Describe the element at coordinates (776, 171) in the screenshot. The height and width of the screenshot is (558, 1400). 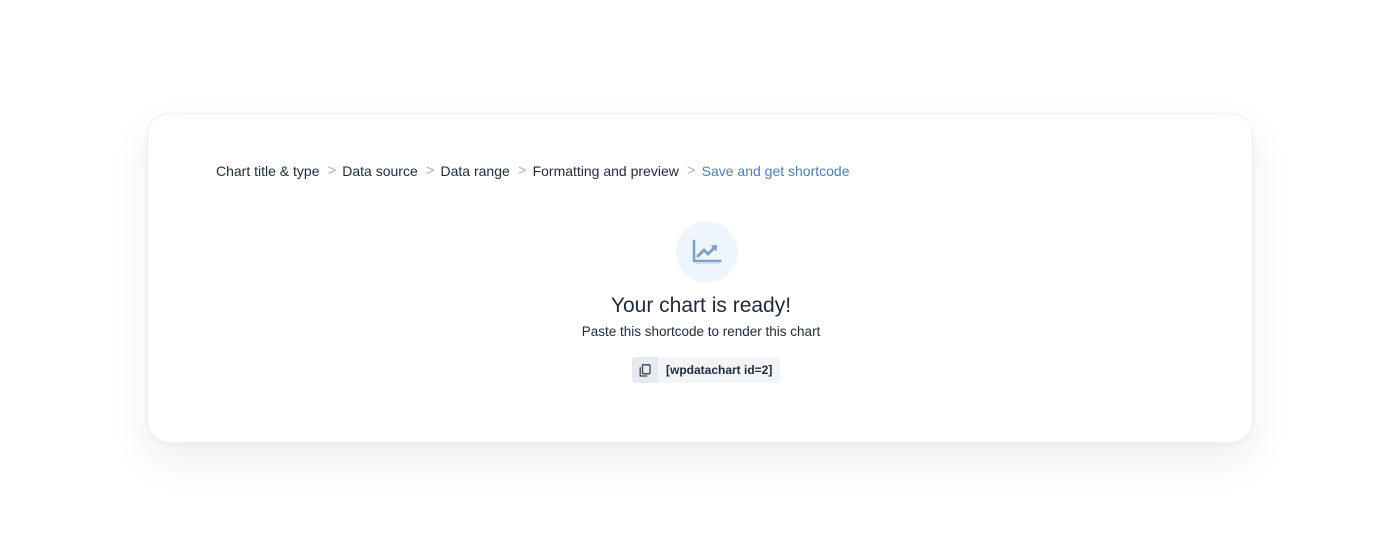
I see `breadcrumb-step-save-shortcode: Save and get shortcode` at that location.